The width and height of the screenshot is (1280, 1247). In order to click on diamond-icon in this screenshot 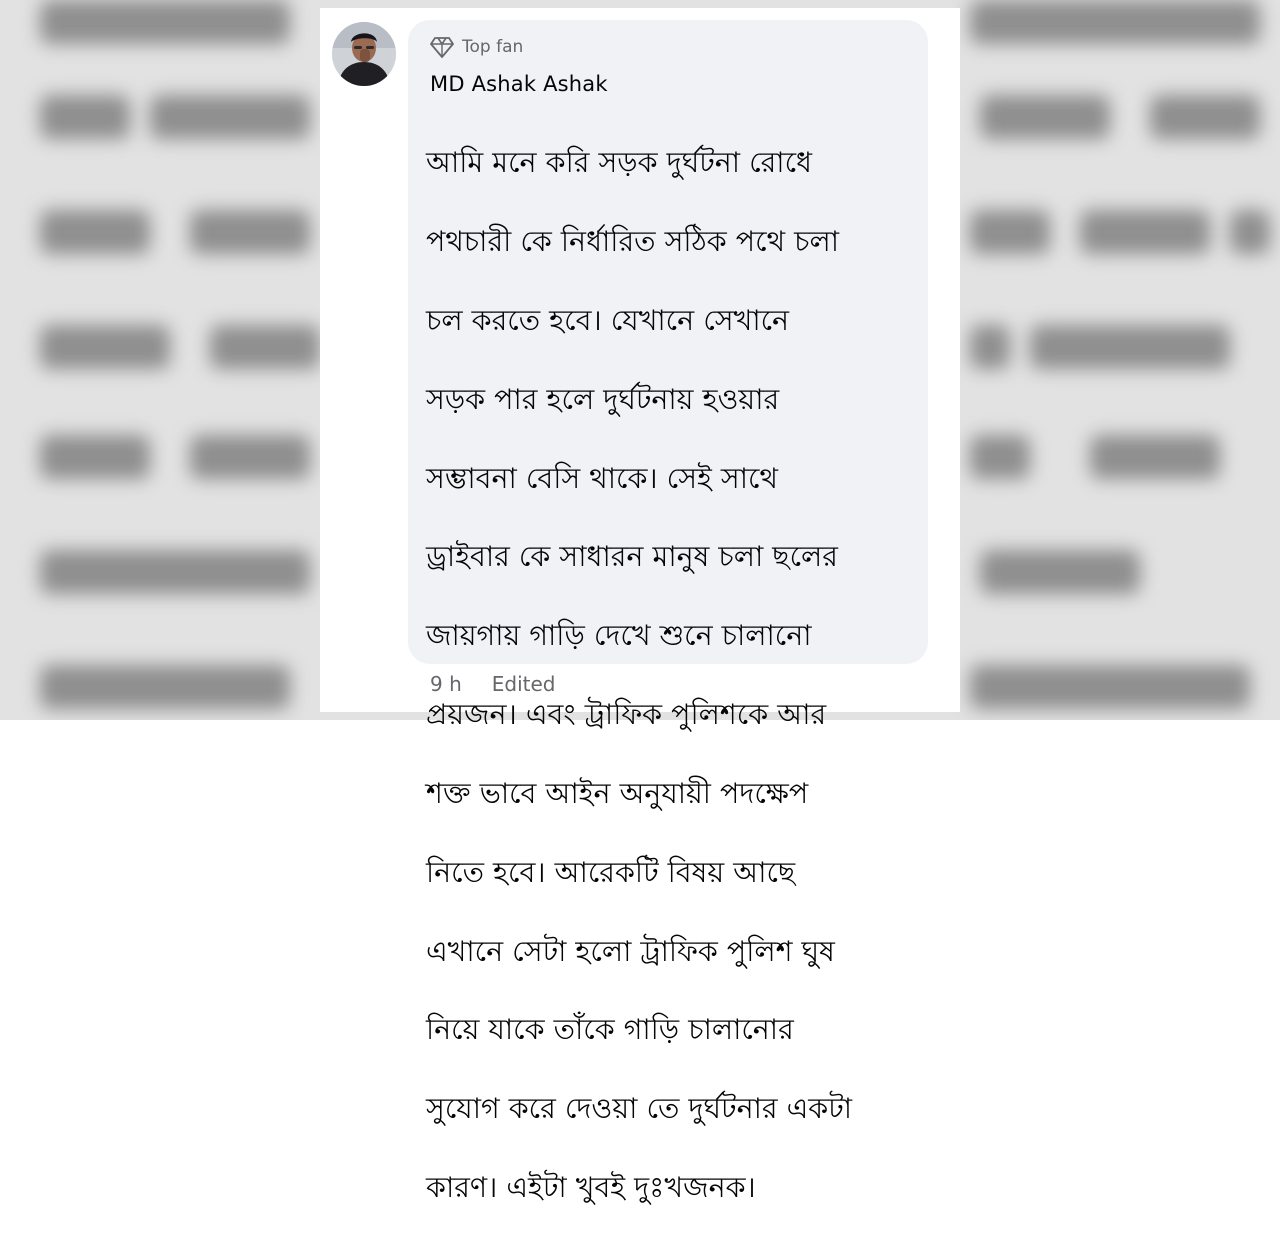, I will do `click(442, 47)`.